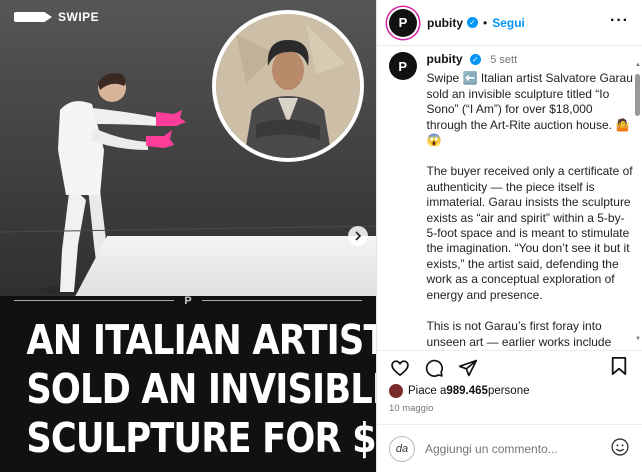 Image resolution: width=642 pixels, height=472 pixels. What do you see at coordinates (509, 367) in the screenshot?
I see `action-bar` at bounding box center [509, 367].